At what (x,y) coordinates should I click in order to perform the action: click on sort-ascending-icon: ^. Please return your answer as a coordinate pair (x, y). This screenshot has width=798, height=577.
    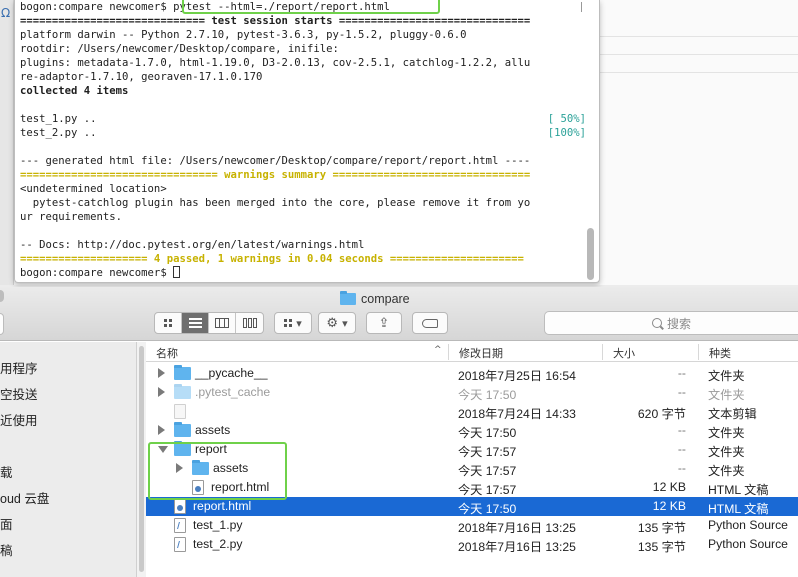
    Looking at the image, I should click on (438, 350).